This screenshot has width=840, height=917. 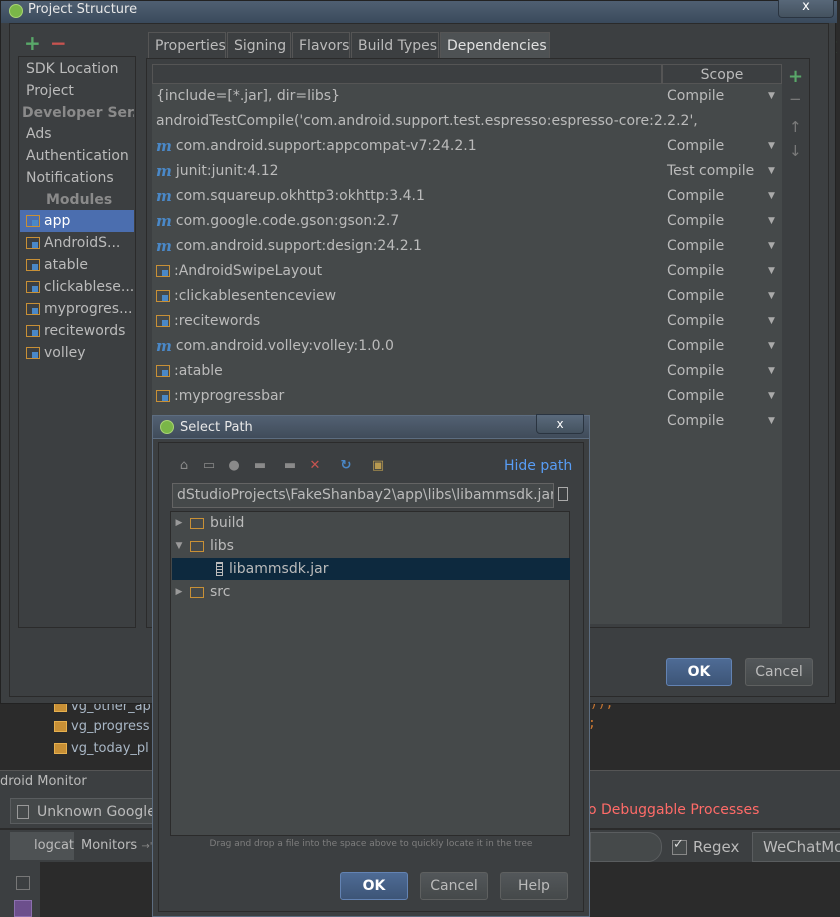 What do you see at coordinates (346, 466) in the screenshot?
I see `refresh-icon: ↻` at bounding box center [346, 466].